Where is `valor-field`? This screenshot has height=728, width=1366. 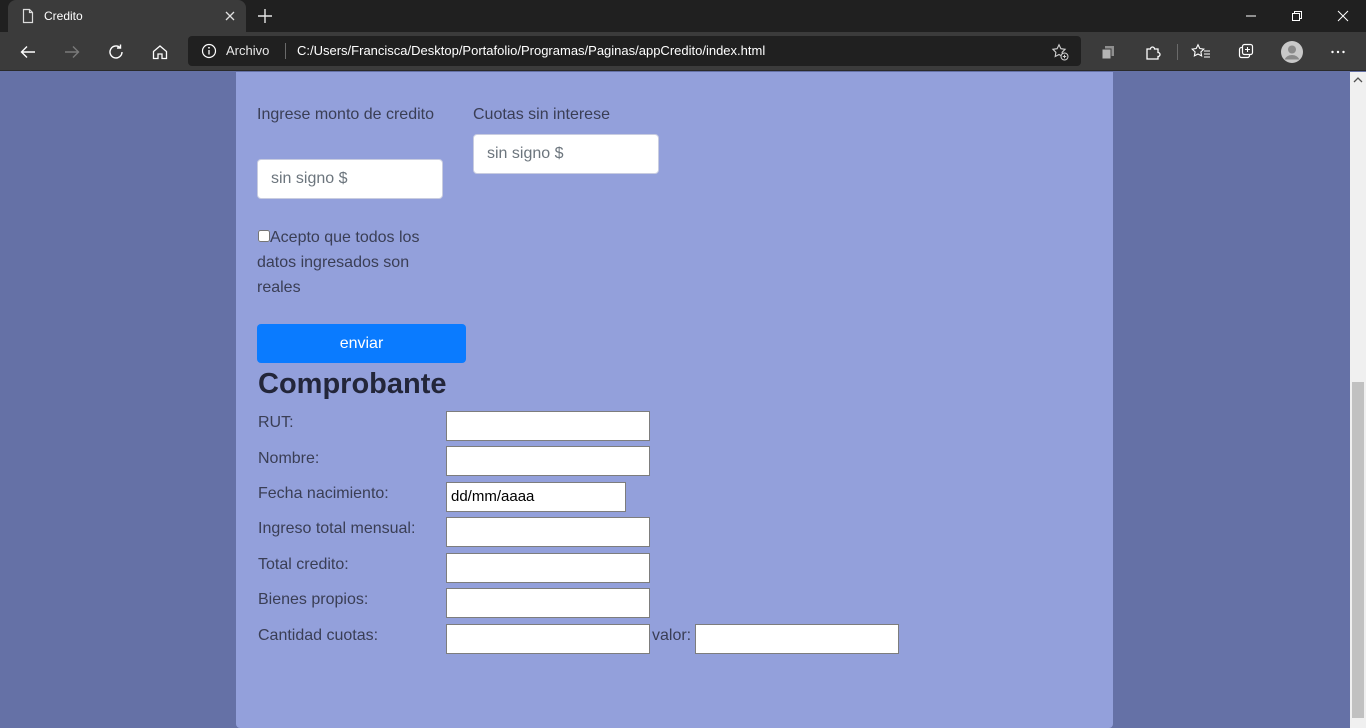 valor-field is located at coordinates (797, 639).